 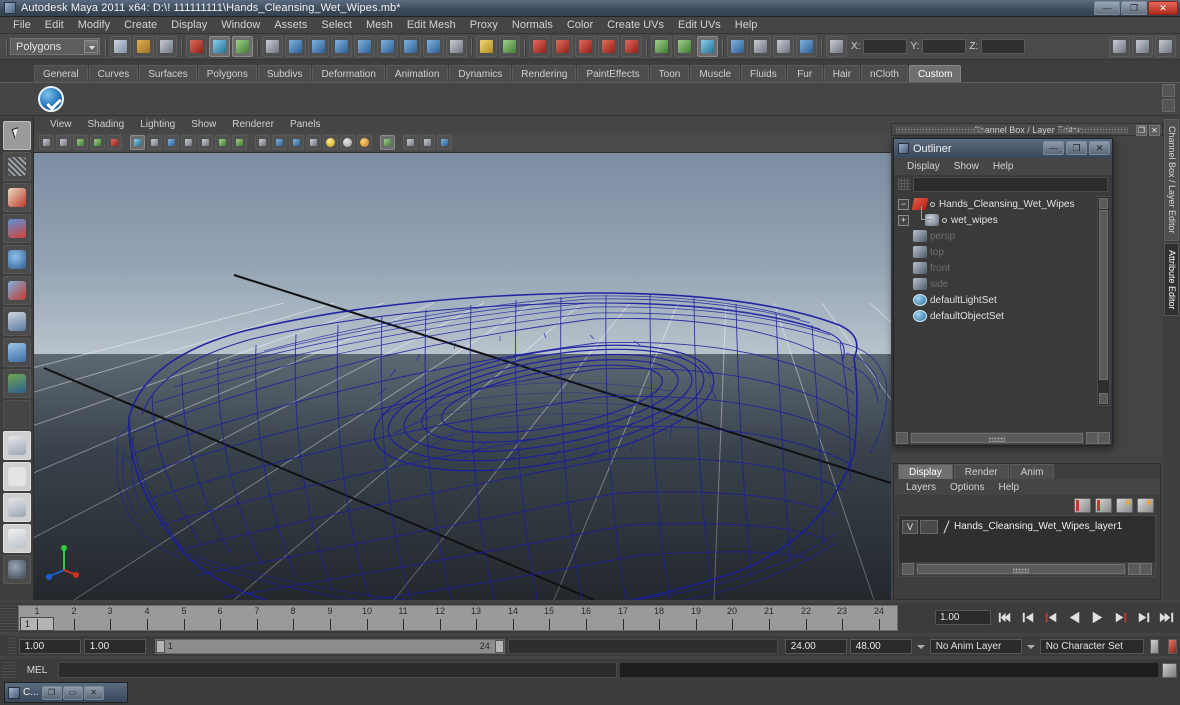 I want to click on wireframe-shading-icon, so click(x=262, y=142).